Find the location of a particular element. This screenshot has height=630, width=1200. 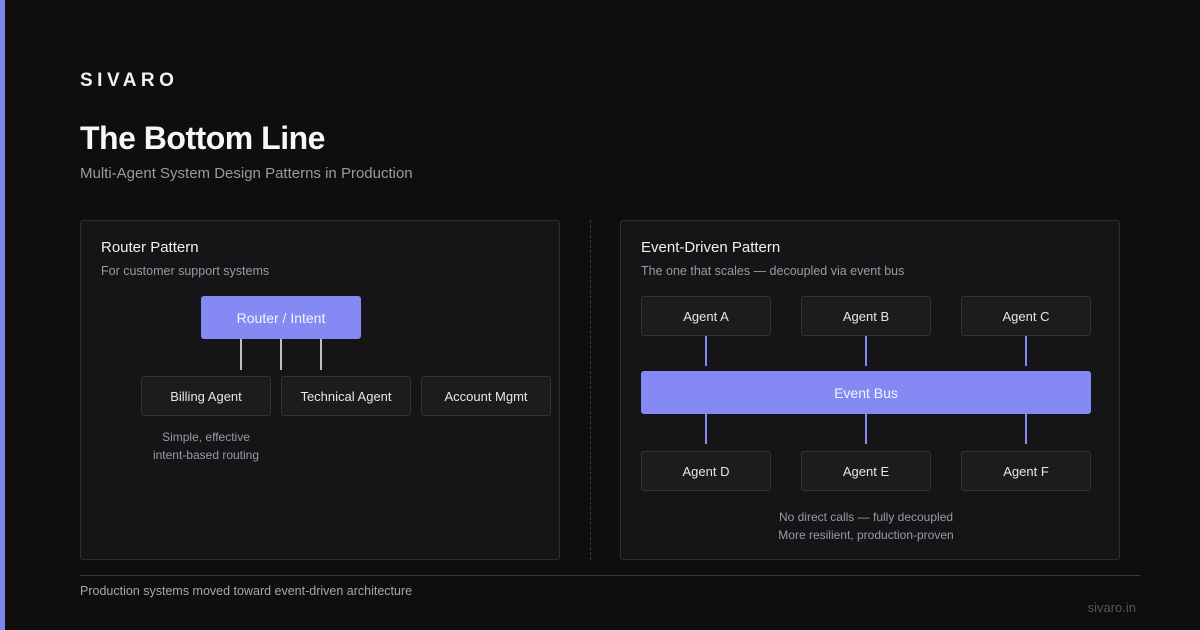

router-note: Simple, effective intent-based routing is located at coordinates (206, 446).